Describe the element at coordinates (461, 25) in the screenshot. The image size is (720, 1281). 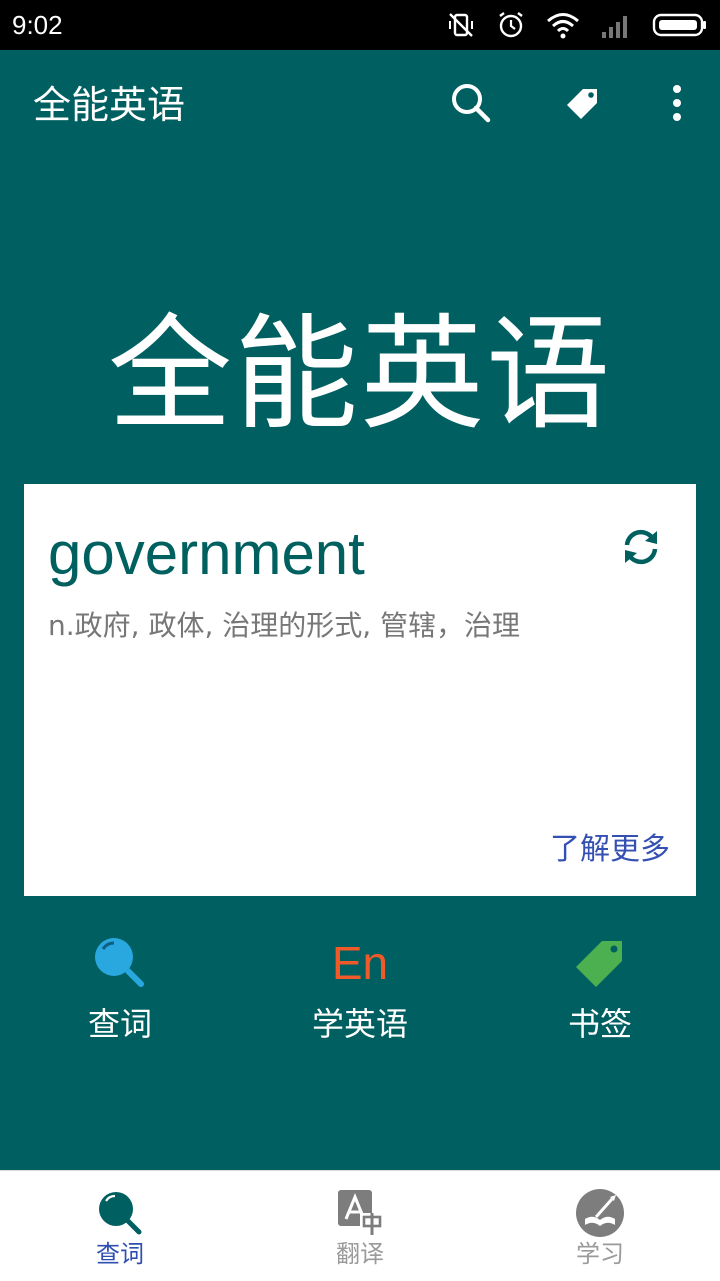
I see `vibrate-off-icon` at that location.